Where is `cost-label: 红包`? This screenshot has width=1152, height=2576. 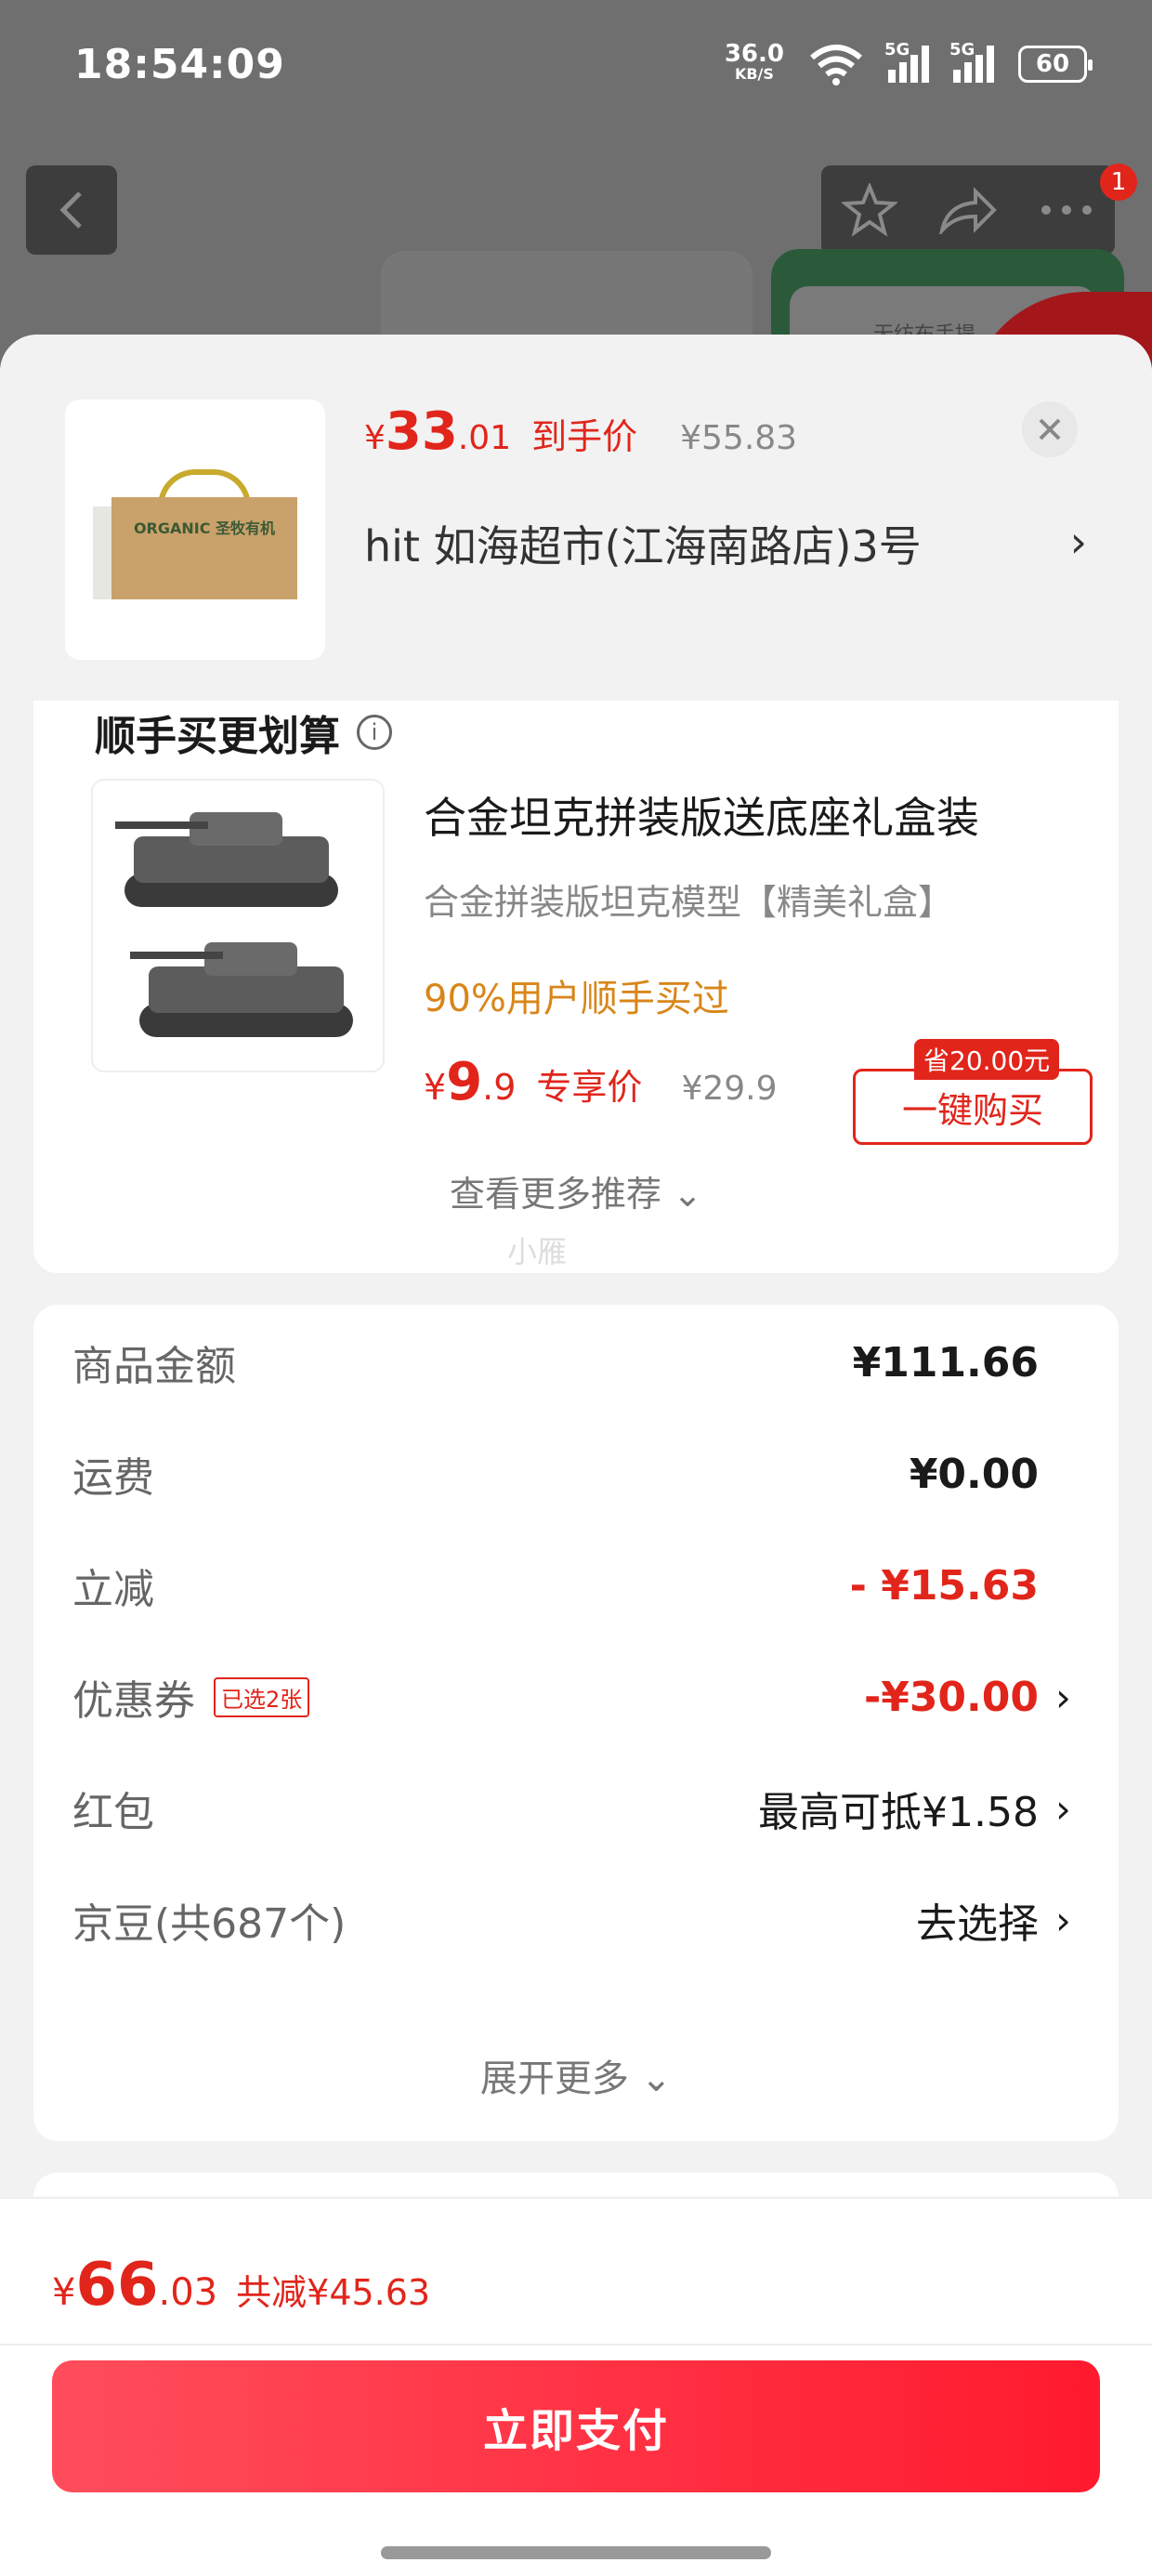 cost-label: 红包 is located at coordinates (113, 1812).